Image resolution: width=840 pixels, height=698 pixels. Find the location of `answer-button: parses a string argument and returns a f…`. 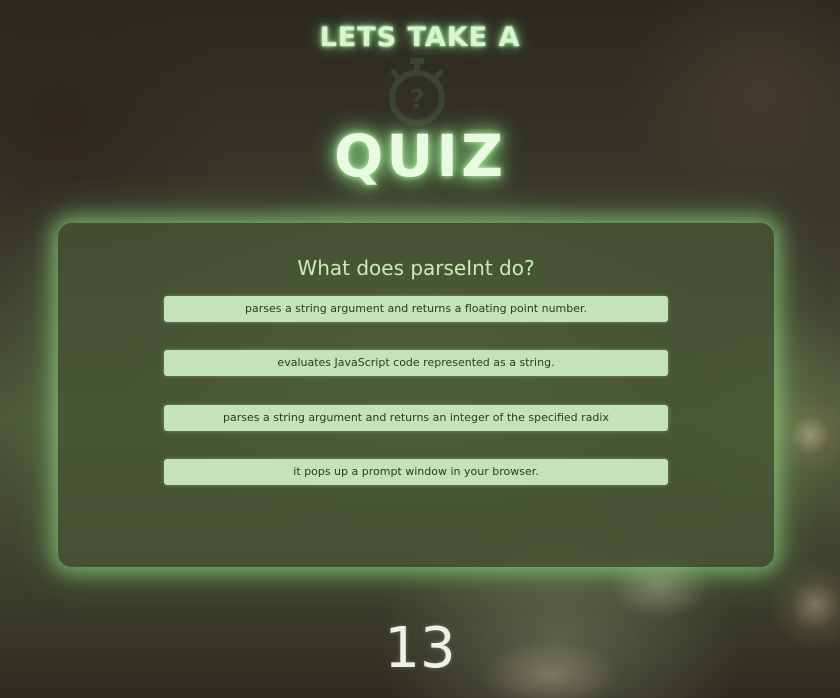

answer-button: parses a string argument and returns a f… is located at coordinates (416, 309).